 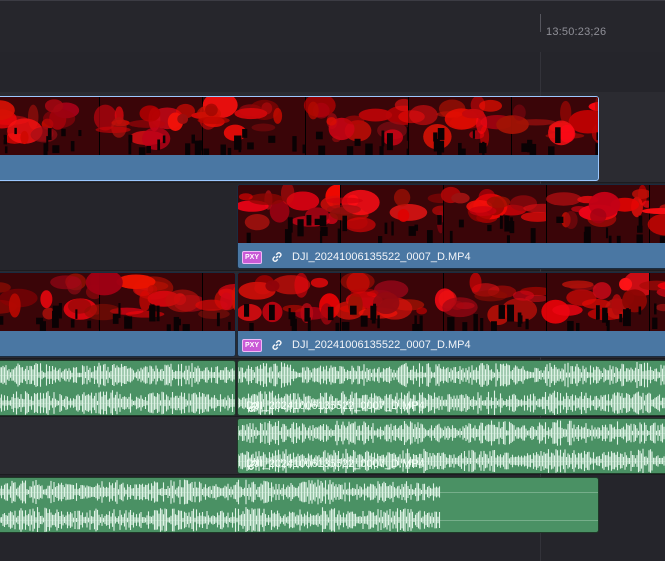 I want to click on video-clip-v1-left, so click(x=118, y=314).